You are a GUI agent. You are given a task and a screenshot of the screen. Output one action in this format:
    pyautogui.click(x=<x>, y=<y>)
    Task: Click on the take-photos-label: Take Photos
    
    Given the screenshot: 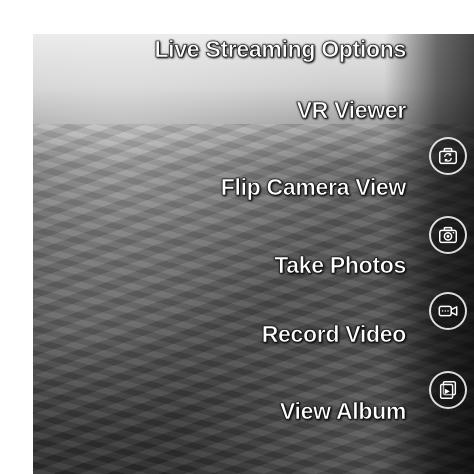 What is the action you would take?
    pyautogui.click(x=340, y=265)
    